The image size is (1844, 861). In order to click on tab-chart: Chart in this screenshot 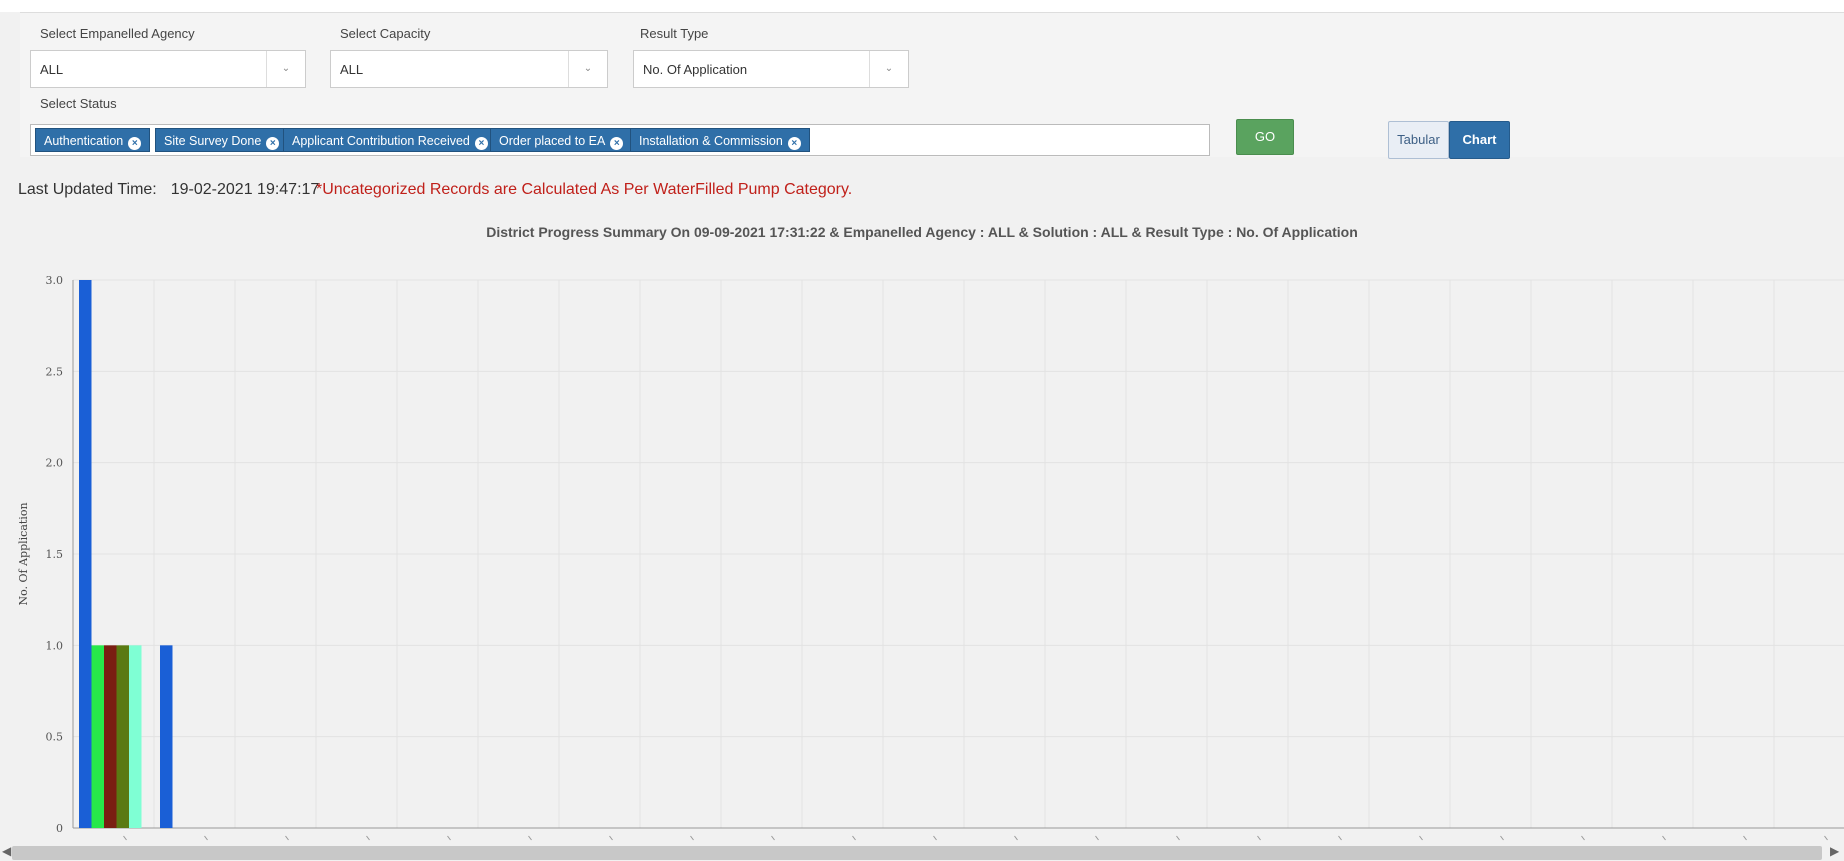, I will do `click(1479, 140)`.